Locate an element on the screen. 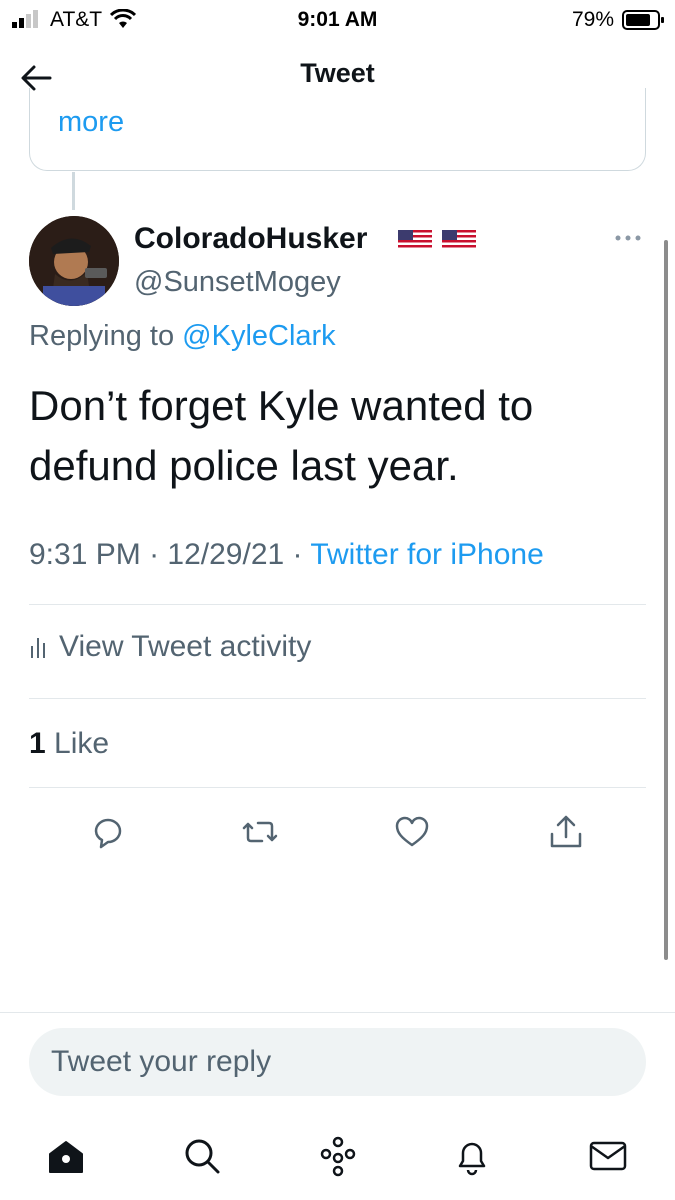  battery-icon is located at coordinates (643, 20).